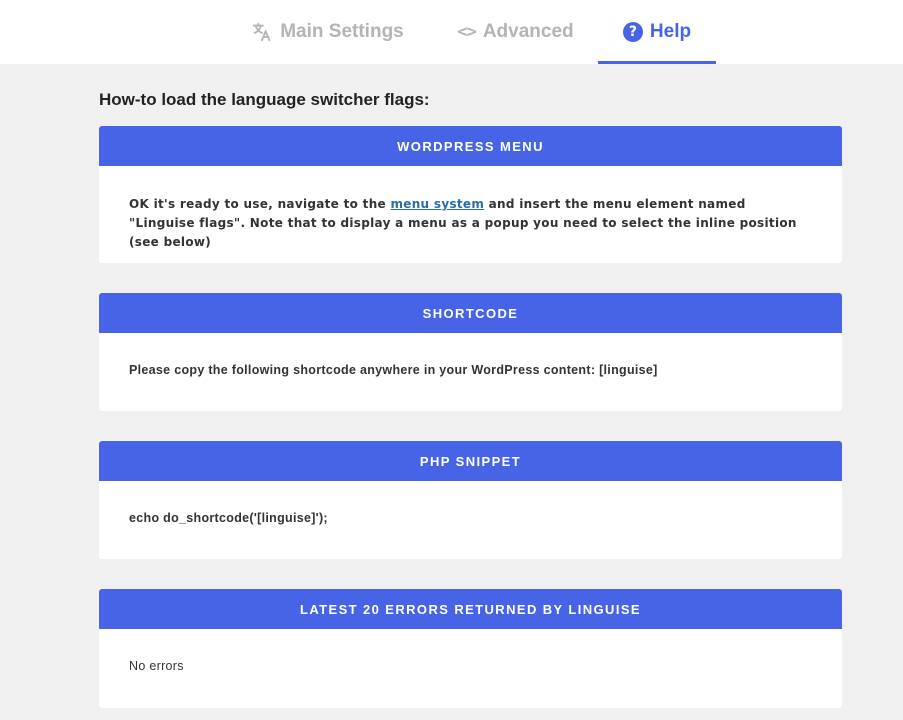 The height and width of the screenshot is (720, 903). What do you see at coordinates (470, 461) in the screenshot?
I see `php-snippet-title: PHP SNIPPET` at bounding box center [470, 461].